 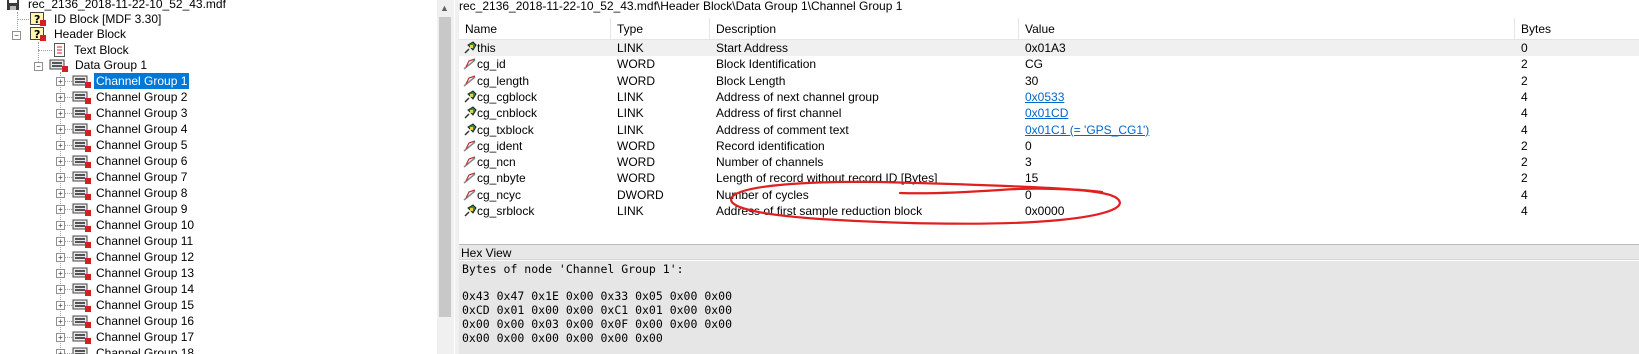 I want to click on cell-type: DWORD, so click(x=662, y=195).